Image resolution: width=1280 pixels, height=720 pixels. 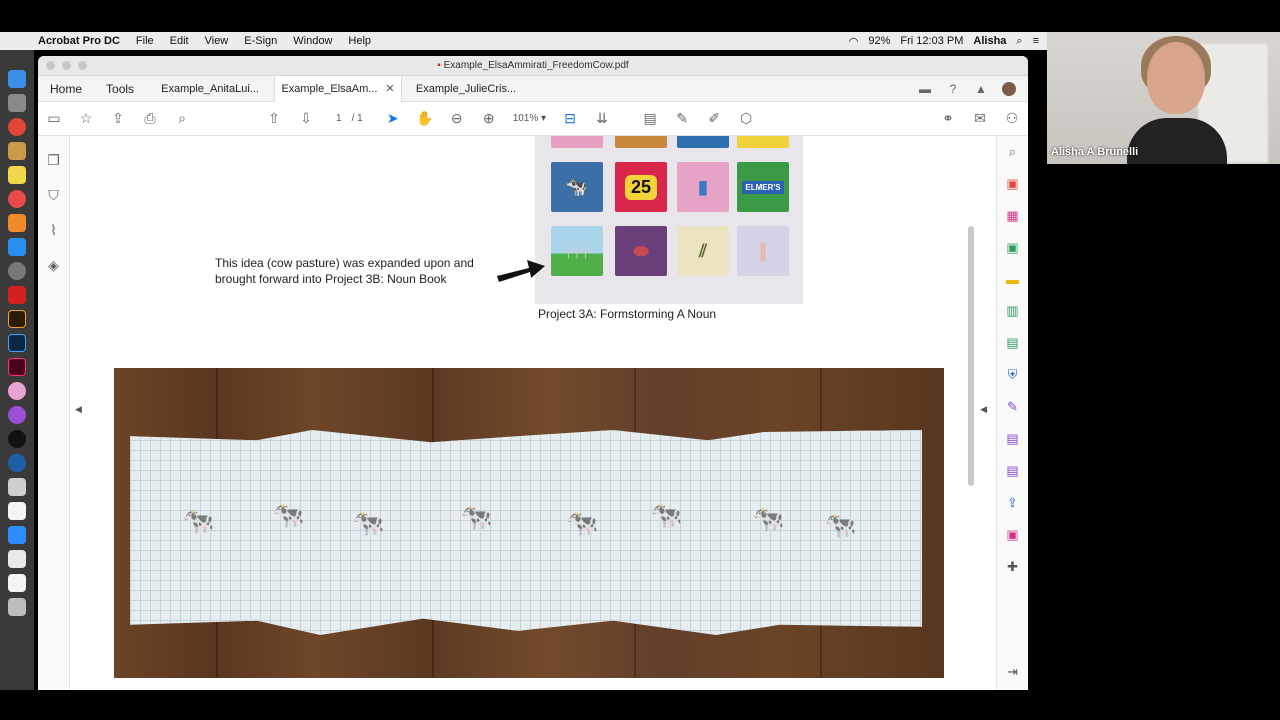 What do you see at coordinates (577, 251) in the screenshot?
I see `card-pasture-fence: ╪╪╪` at bounding box center [577, 251].